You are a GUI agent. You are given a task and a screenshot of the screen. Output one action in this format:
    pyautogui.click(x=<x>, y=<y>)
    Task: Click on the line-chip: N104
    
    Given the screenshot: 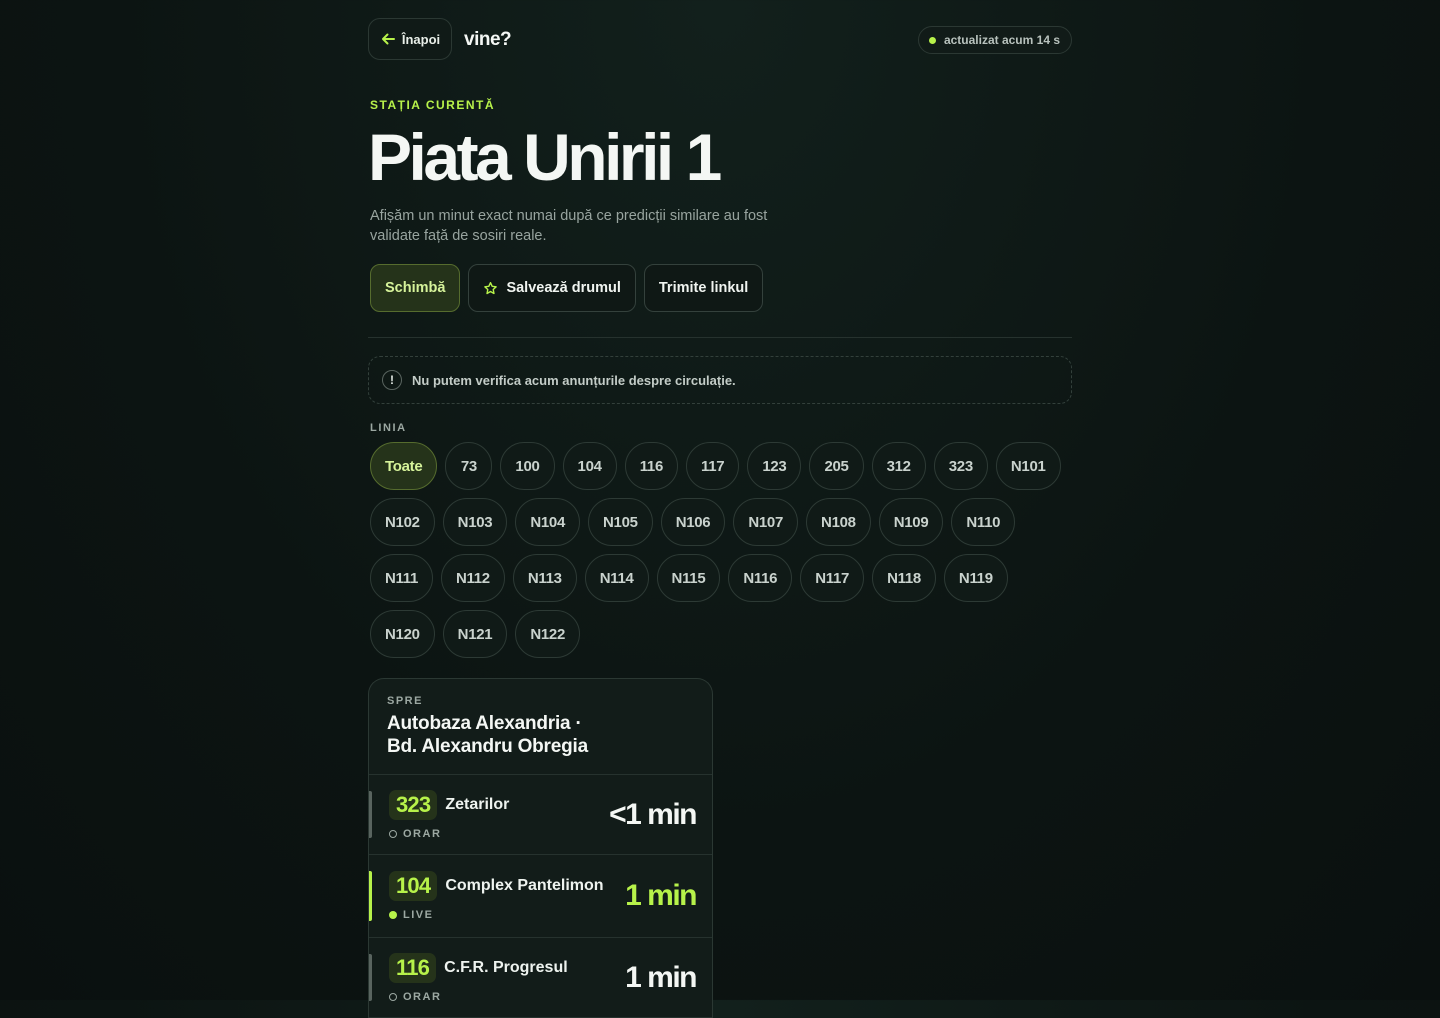 What is the action you would take?
    pyautogui.click(x=548, y=522)
    